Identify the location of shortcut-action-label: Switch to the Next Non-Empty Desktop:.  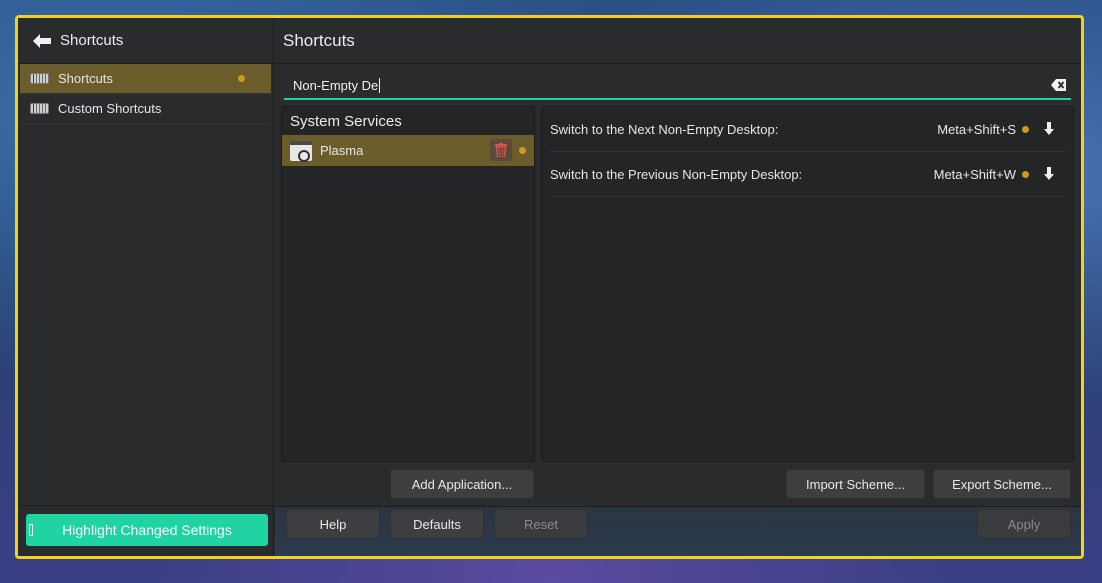
(664, 129).